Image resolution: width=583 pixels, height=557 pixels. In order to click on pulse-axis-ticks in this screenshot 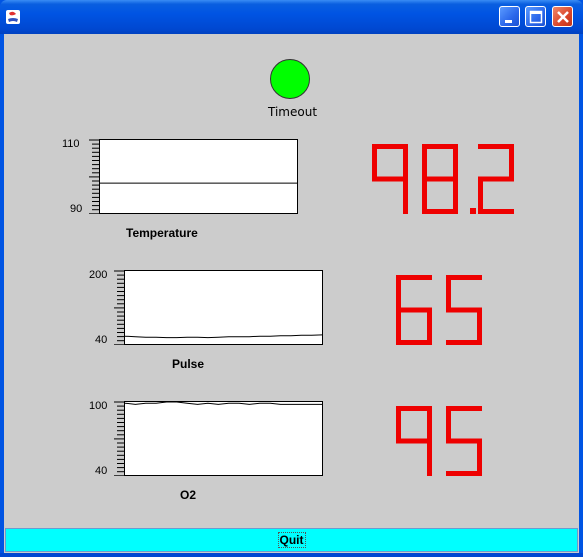, I will do `click(119, 307)`.